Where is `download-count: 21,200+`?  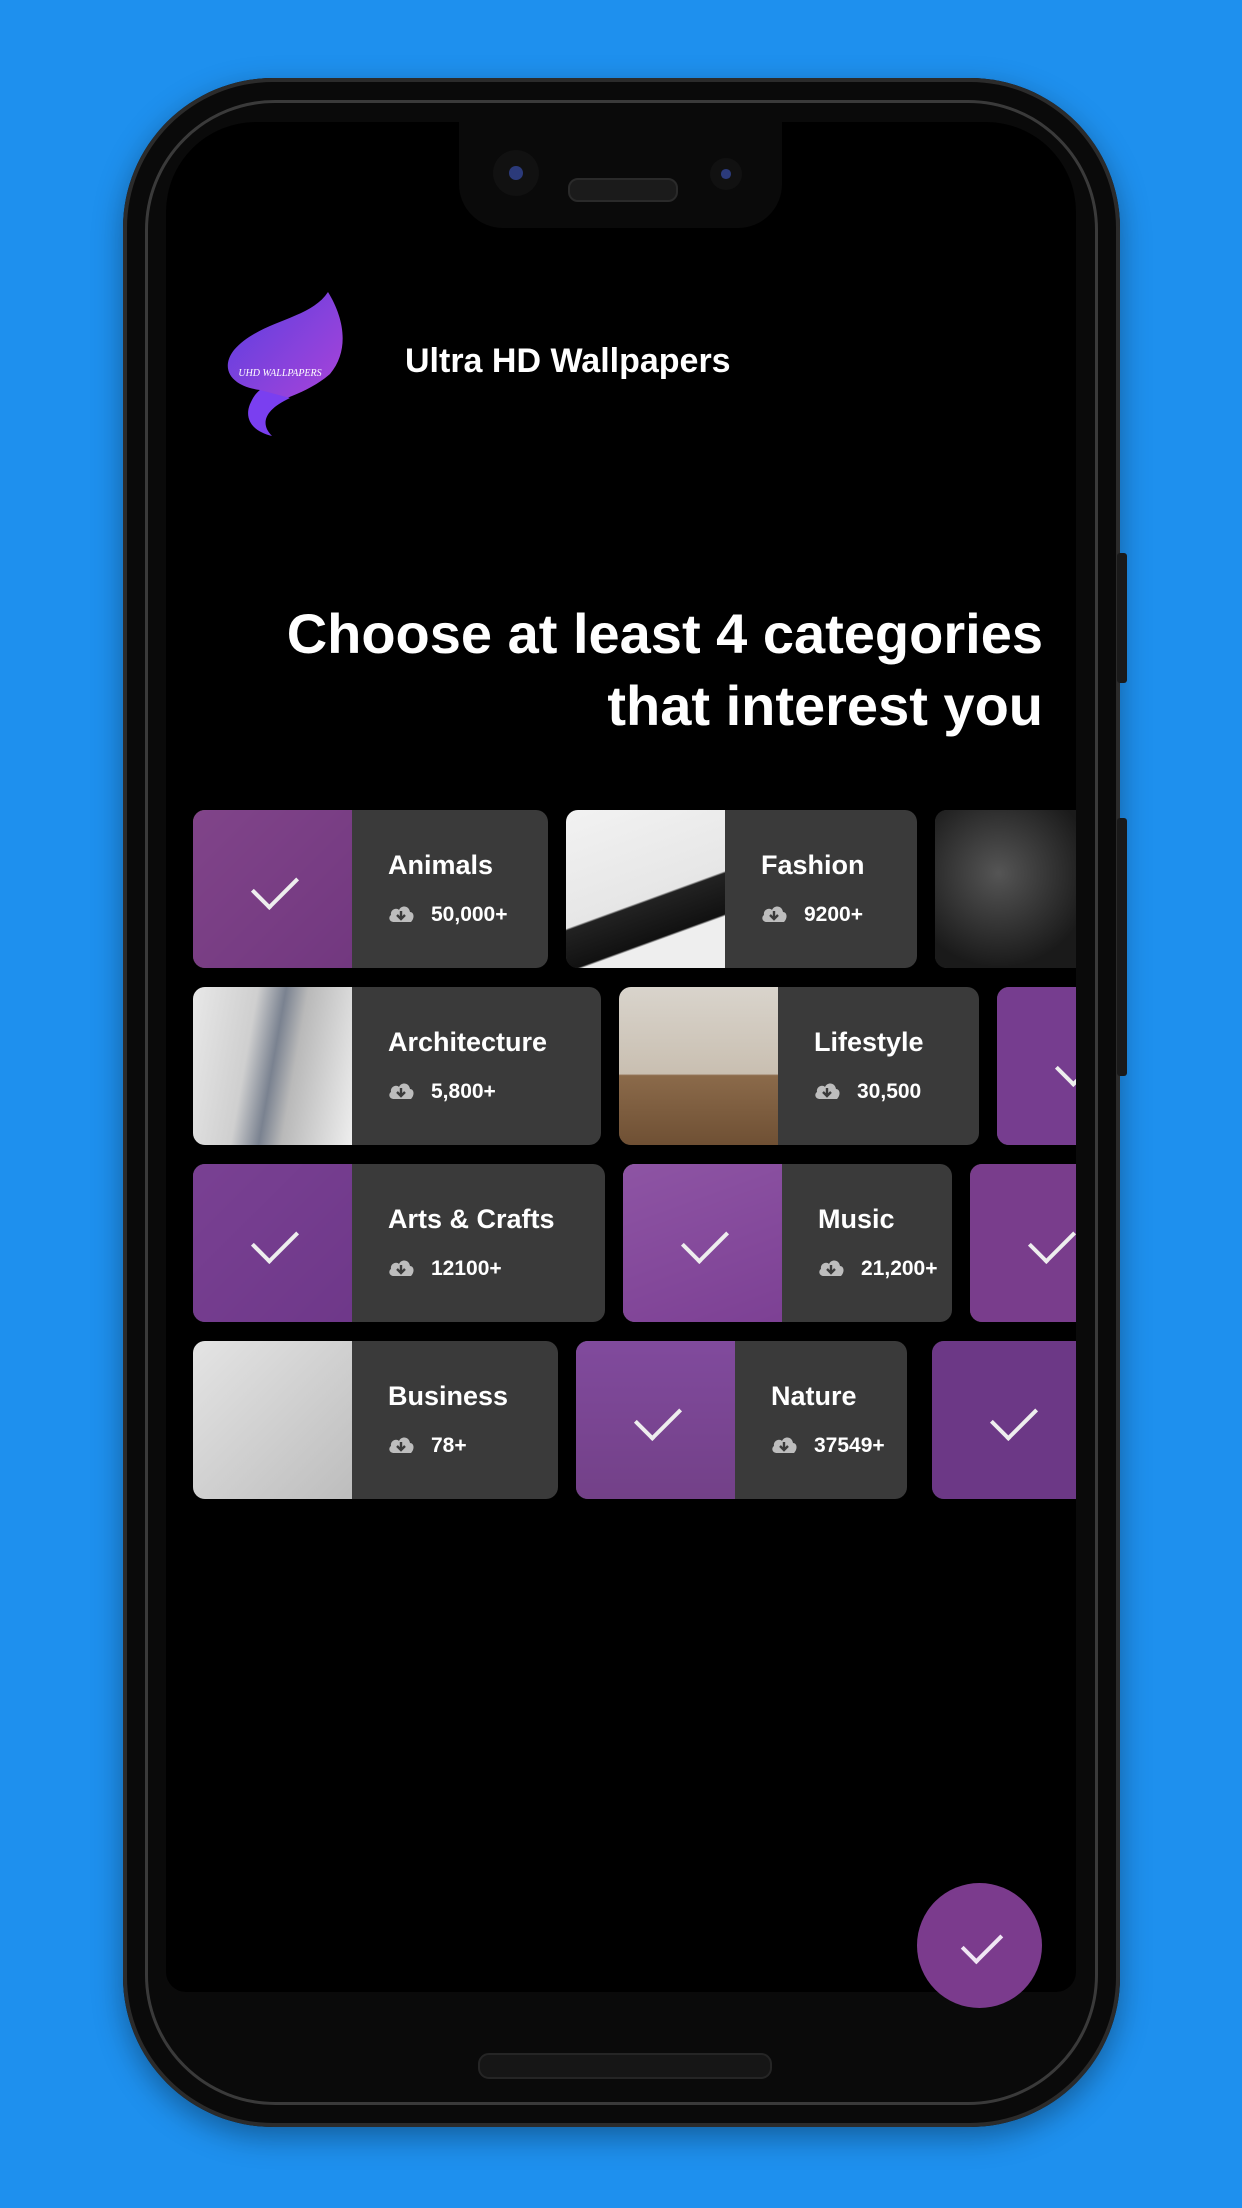 download-count: 21,200+ is located at coordinates (899, 1268).